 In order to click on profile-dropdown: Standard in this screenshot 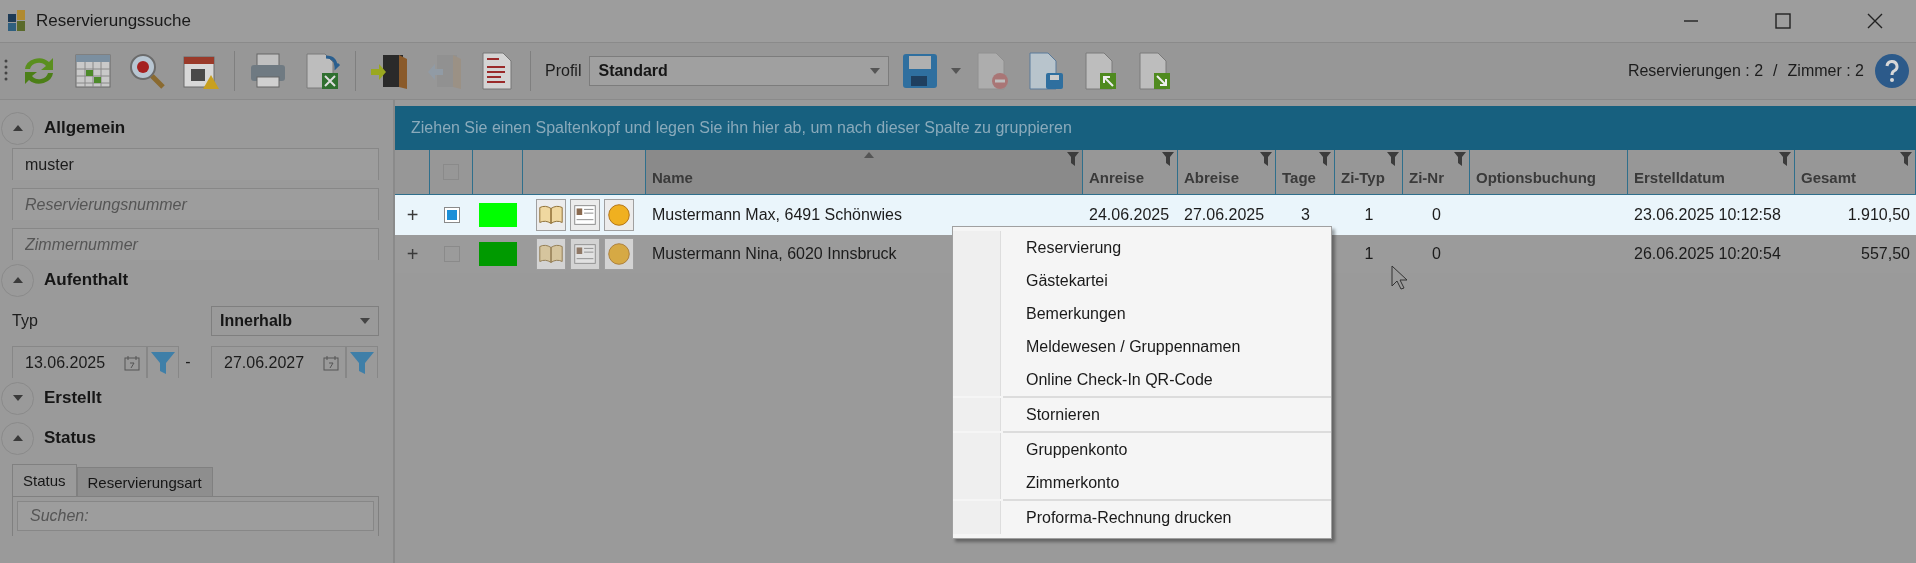, I will do `click(739, 71)`.